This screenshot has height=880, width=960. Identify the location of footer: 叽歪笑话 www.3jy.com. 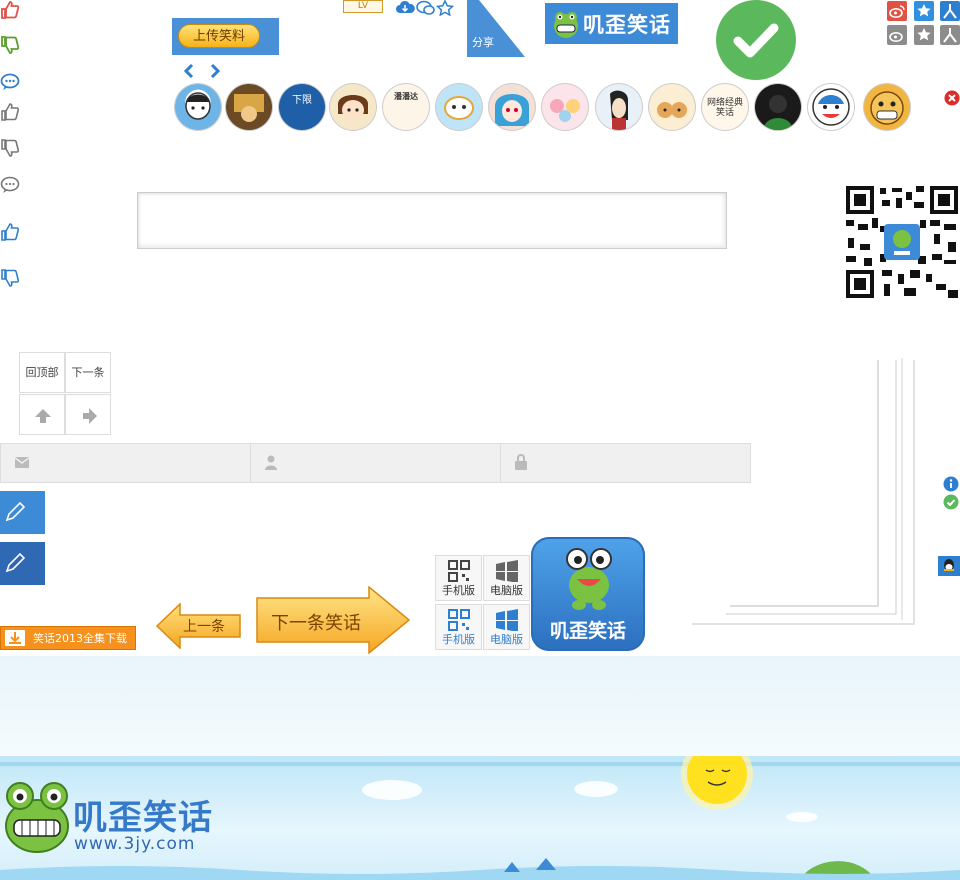
(480, 818).